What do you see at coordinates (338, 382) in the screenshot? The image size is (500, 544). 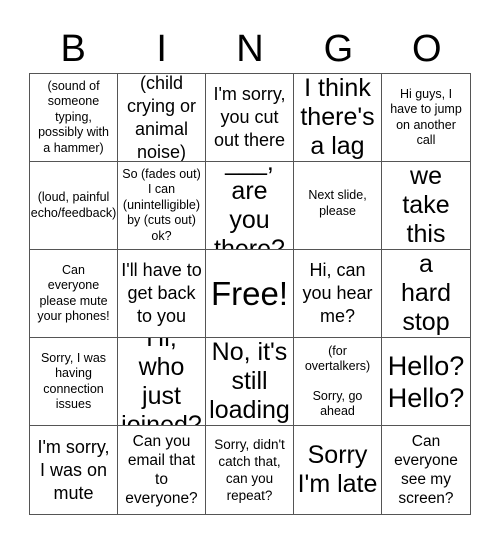 I see `bingo-cell: (for overtalkers) Sorry, go ahead` at bounding box center [338, 382].